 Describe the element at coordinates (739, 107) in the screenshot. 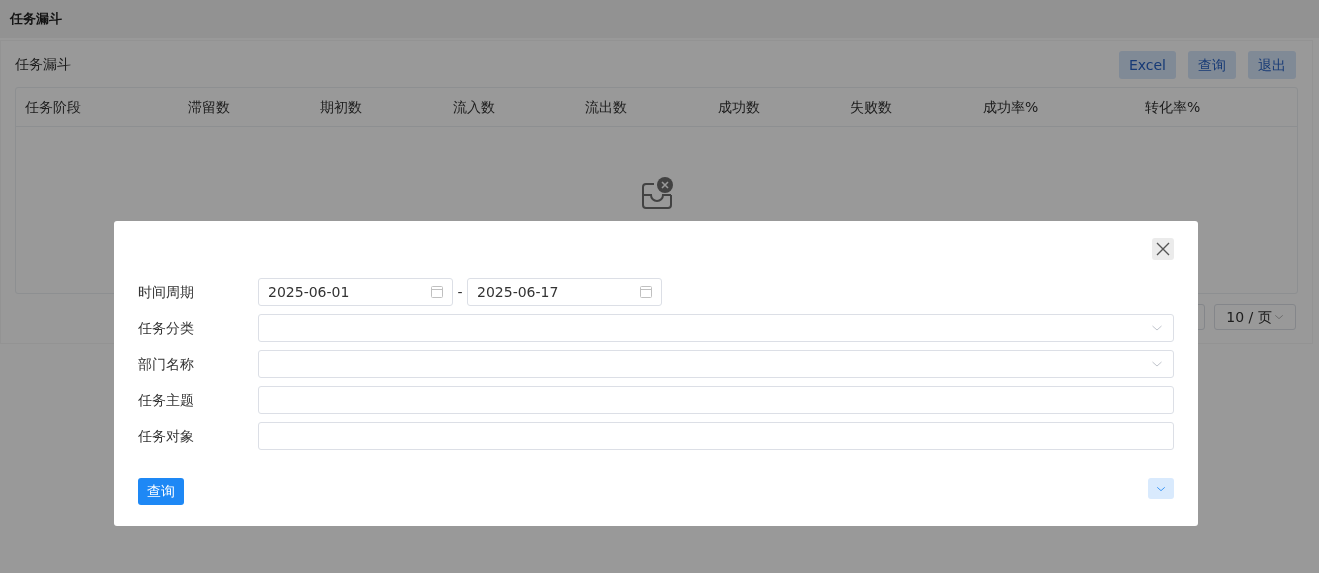

I see `column-header: 成功数` at that location.